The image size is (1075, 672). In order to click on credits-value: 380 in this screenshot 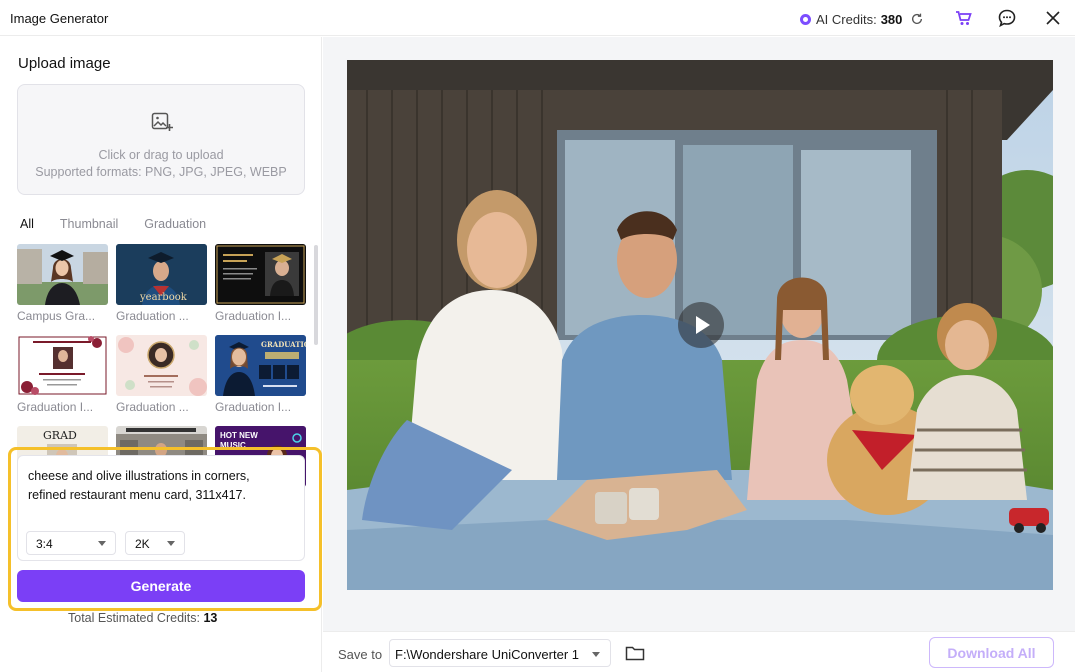, I will do `click(891, 19)`.